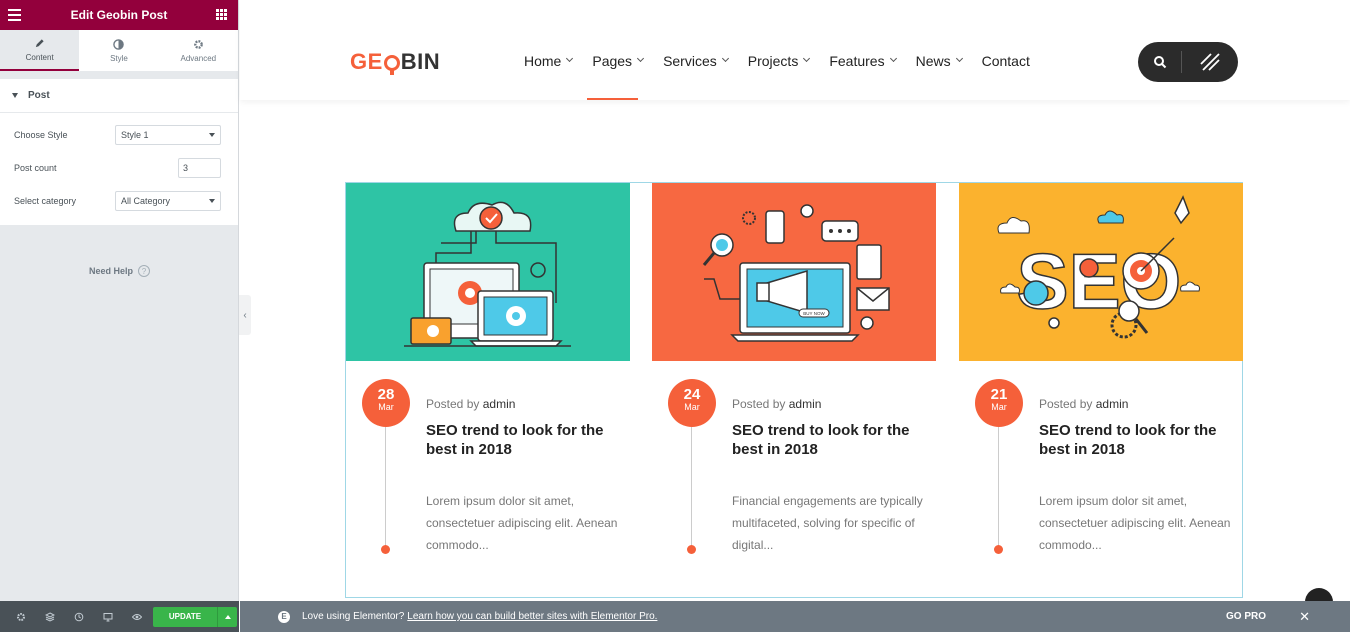  I want to click on nav-item-services: Services, so click(696, 61).